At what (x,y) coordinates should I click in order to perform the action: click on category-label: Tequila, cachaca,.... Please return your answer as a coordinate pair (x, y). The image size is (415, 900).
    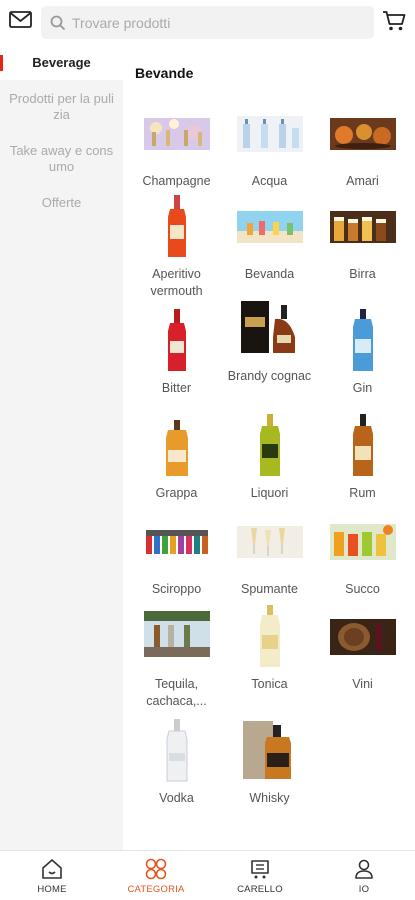
    Looking at the image, I should click on (176, 692).